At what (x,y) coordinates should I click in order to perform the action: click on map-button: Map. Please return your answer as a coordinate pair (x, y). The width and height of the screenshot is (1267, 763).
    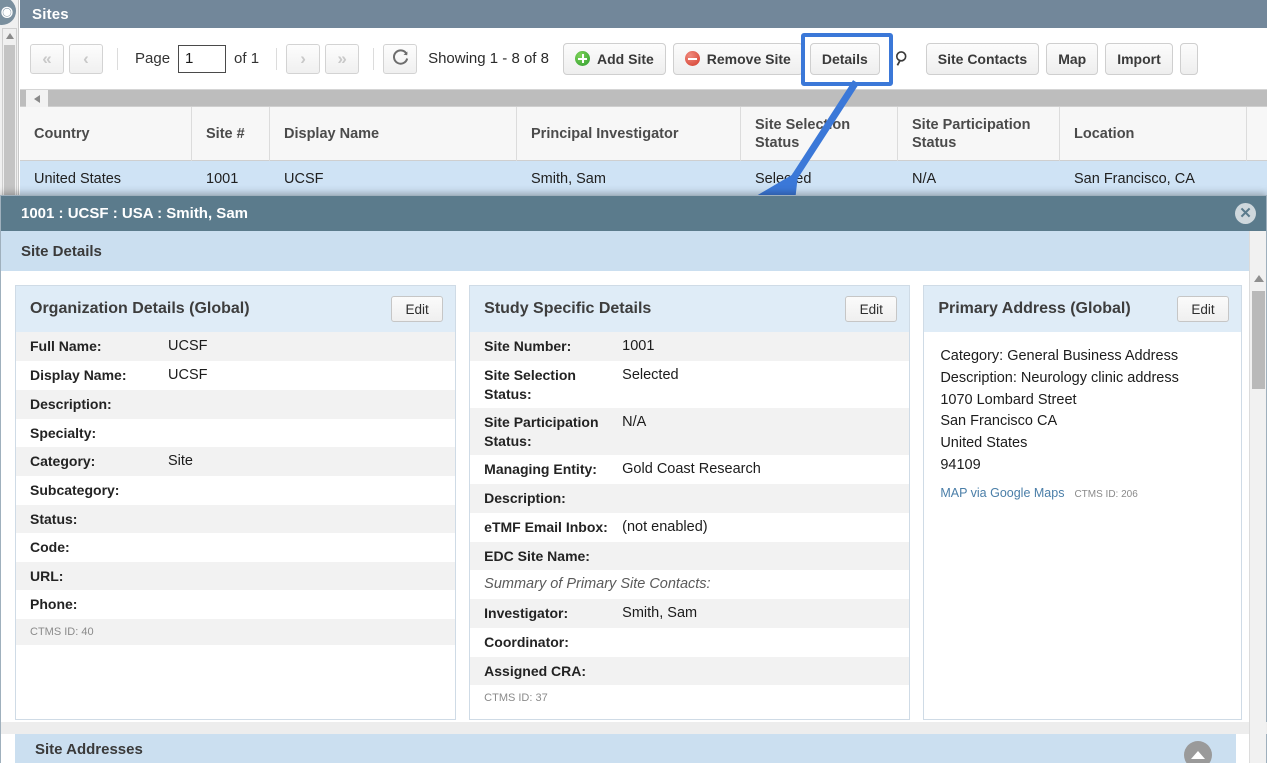
    Looking at the image, I should click on (1072, 58).